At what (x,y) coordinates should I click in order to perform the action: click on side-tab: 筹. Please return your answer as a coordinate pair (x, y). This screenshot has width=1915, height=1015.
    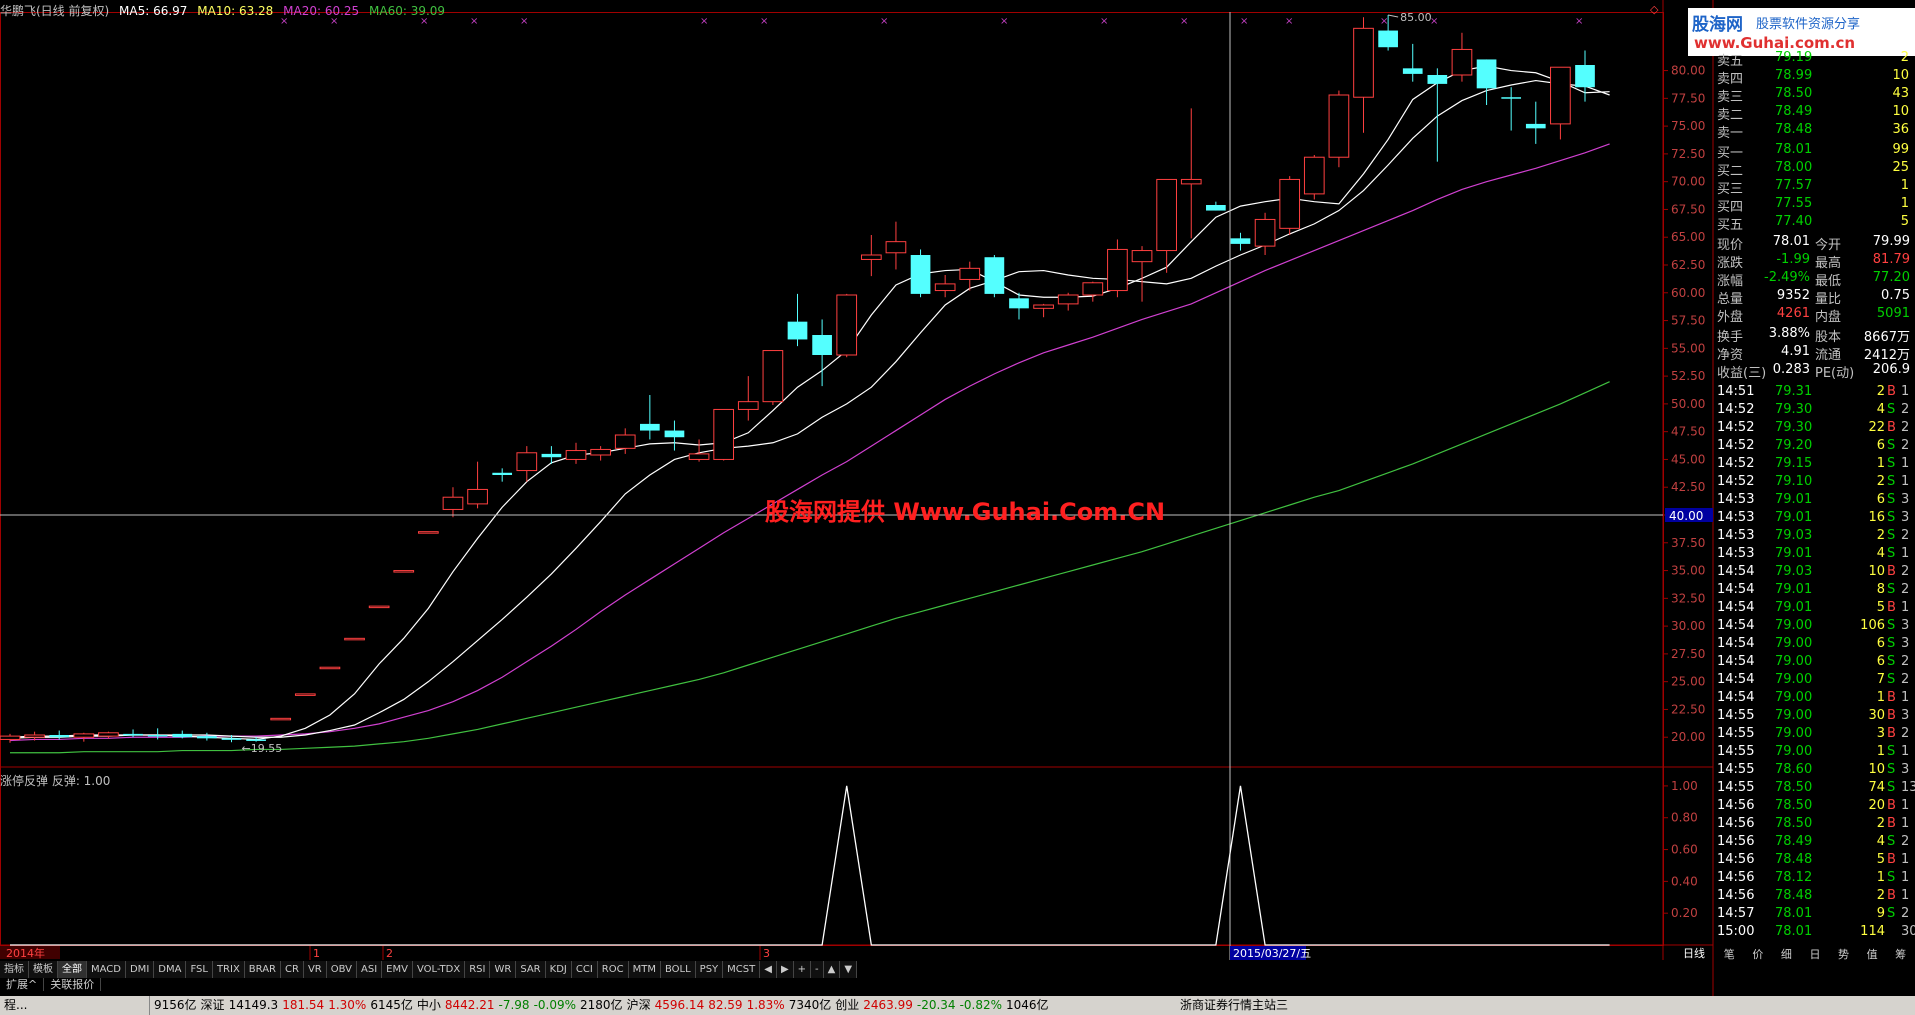
    Looking at the image, I should click on (1900, 953).